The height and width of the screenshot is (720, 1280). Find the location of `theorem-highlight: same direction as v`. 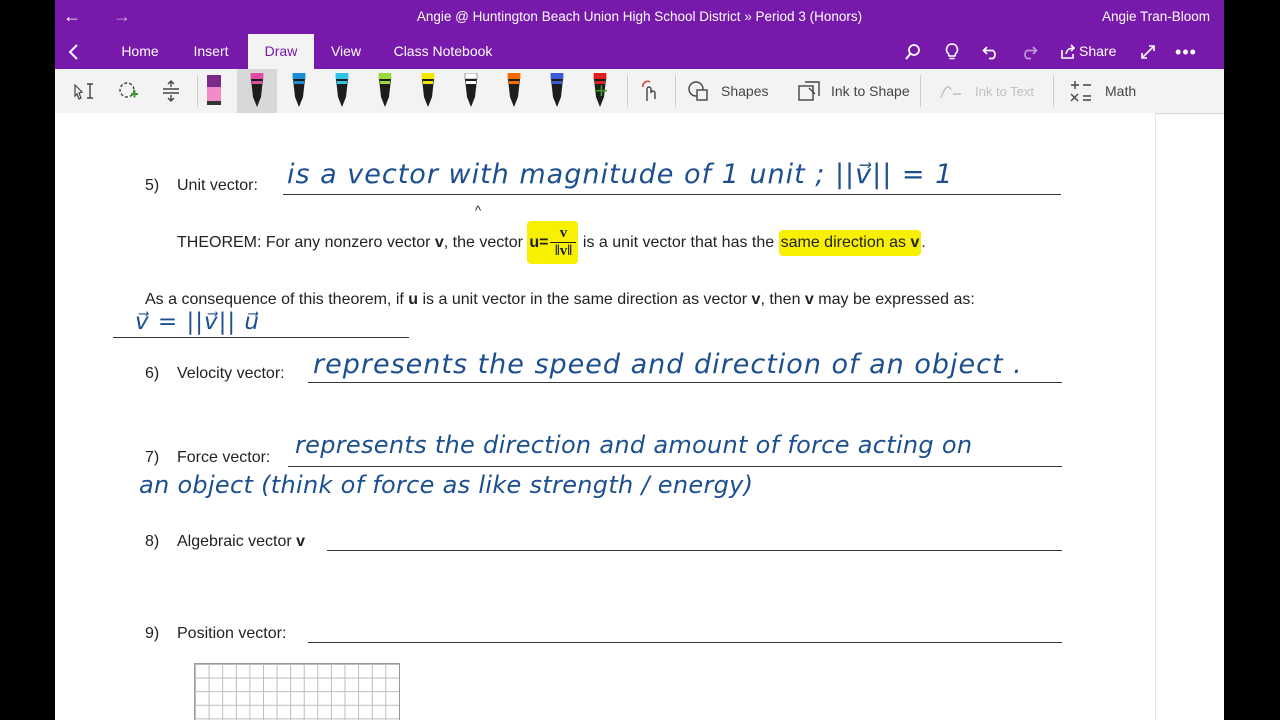

theorem-highlight: same direction as v is located at coordinates (850, 242).